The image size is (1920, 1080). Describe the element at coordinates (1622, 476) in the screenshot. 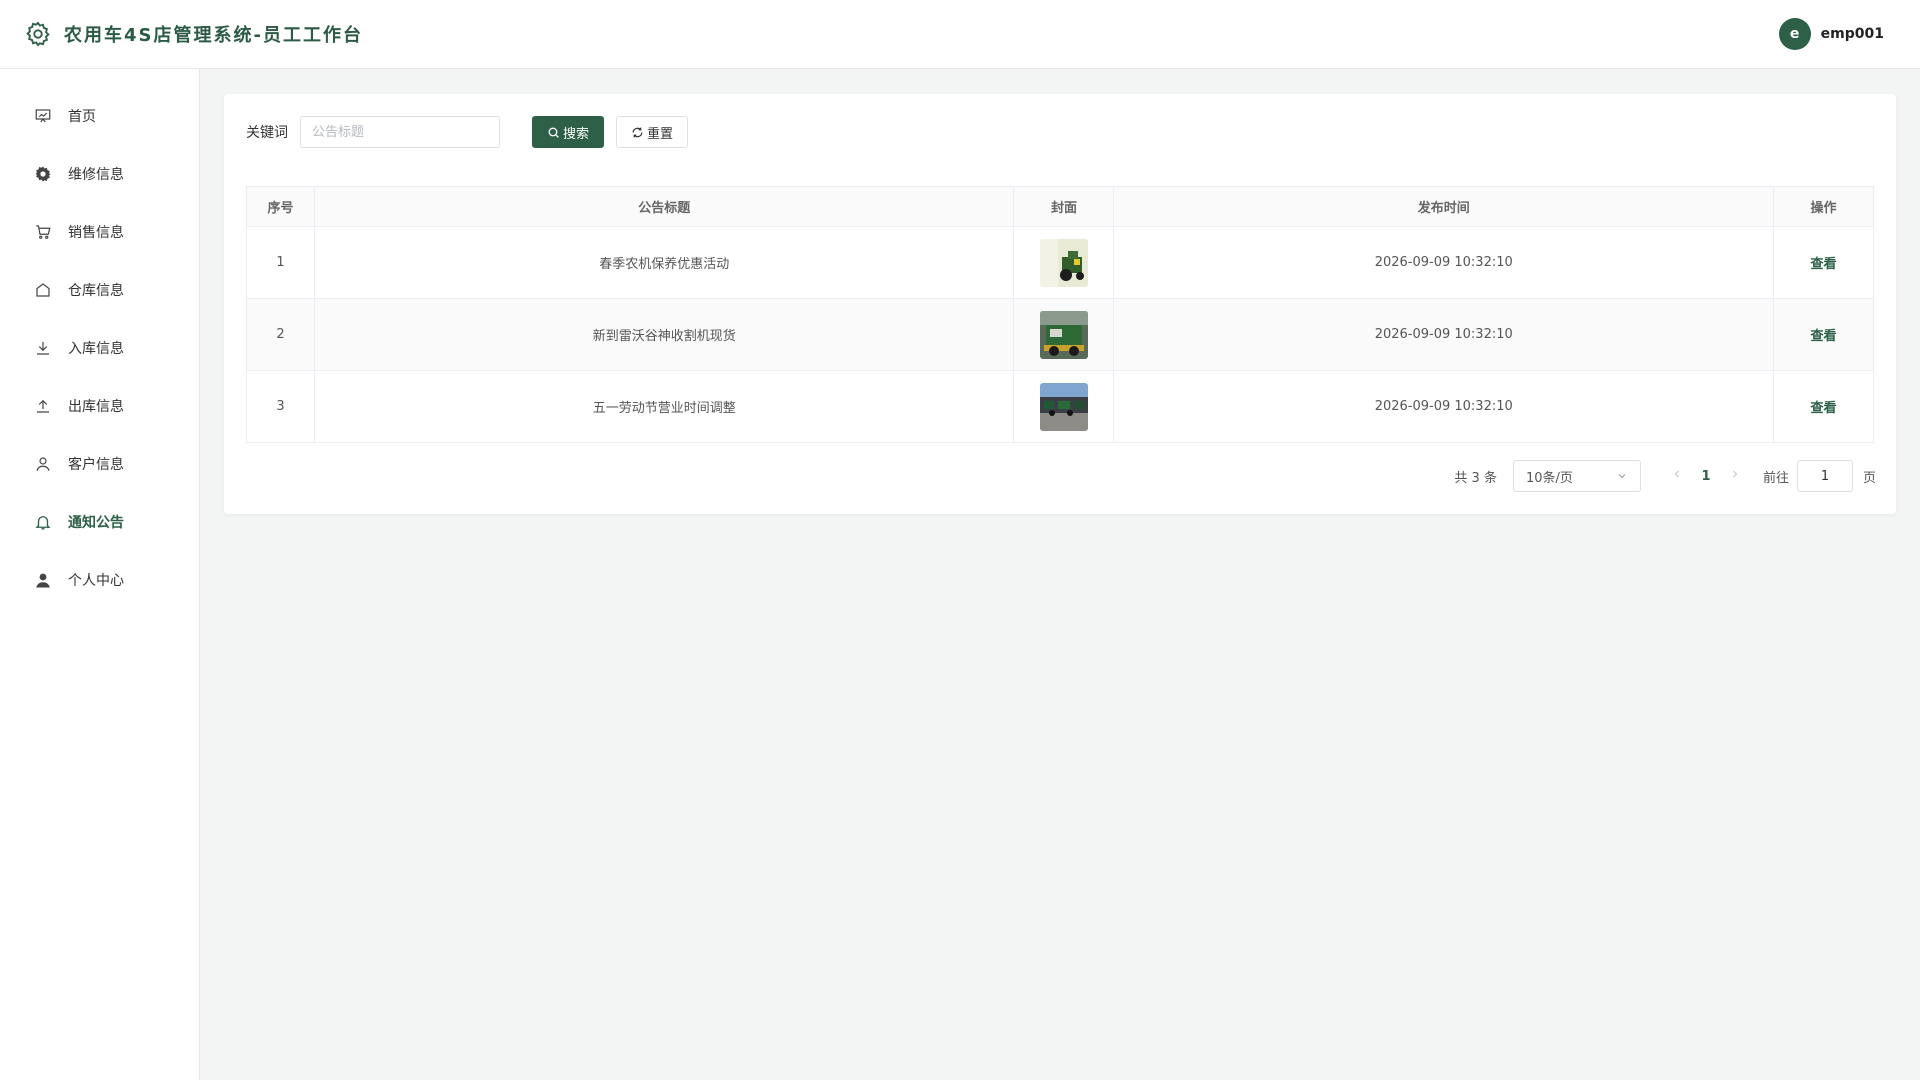

I see `chevron-down-icon` at that location.